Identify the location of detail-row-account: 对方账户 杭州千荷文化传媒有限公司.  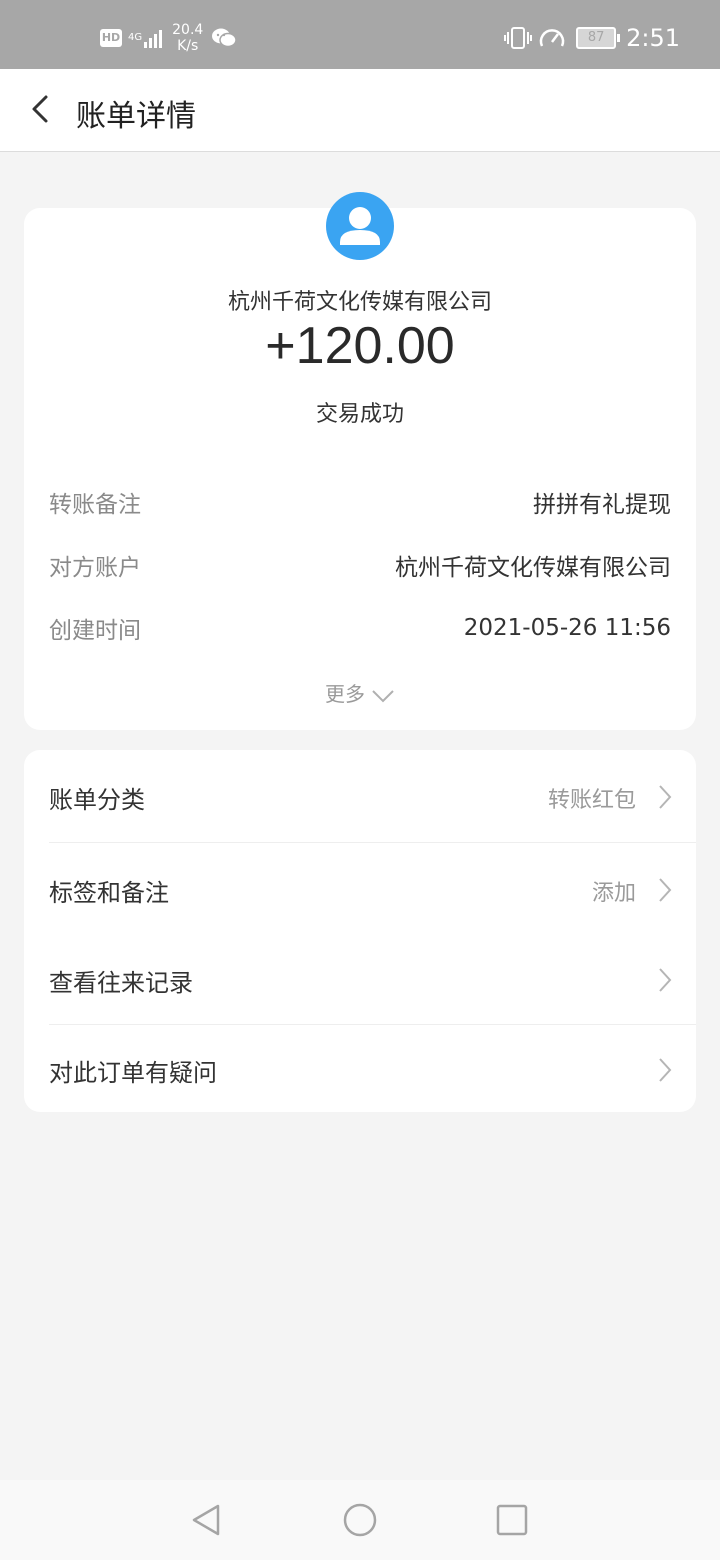
(360, 565).